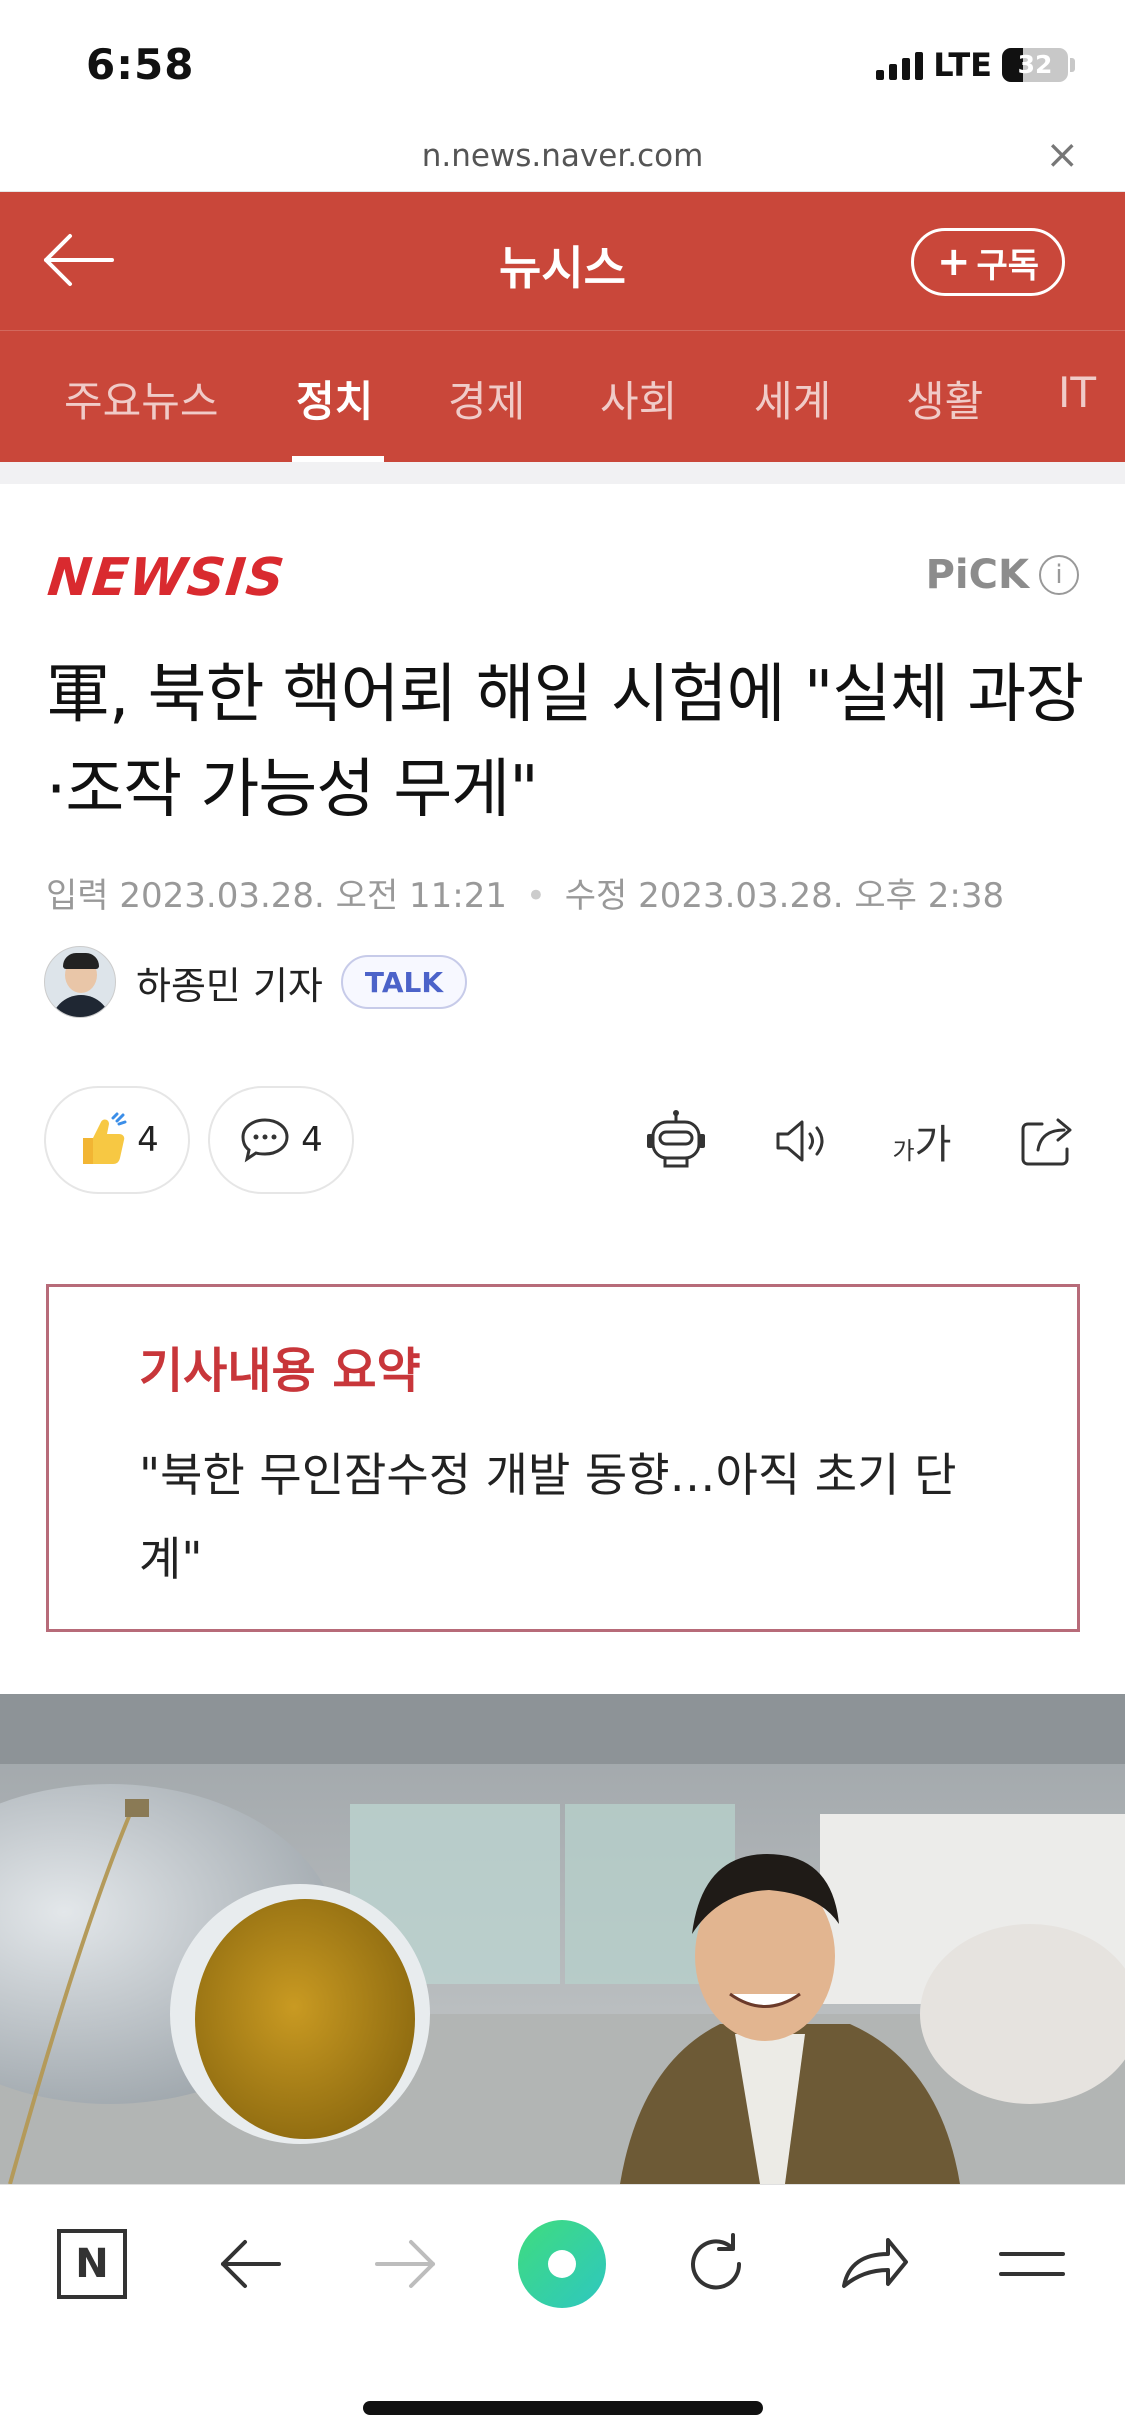 The width and height of the screenshot is (1125, 2436). What do you see at coordinates (953, 262) in the screenshot?
I see `plus-icon: +` at bounding box center [953, 262].